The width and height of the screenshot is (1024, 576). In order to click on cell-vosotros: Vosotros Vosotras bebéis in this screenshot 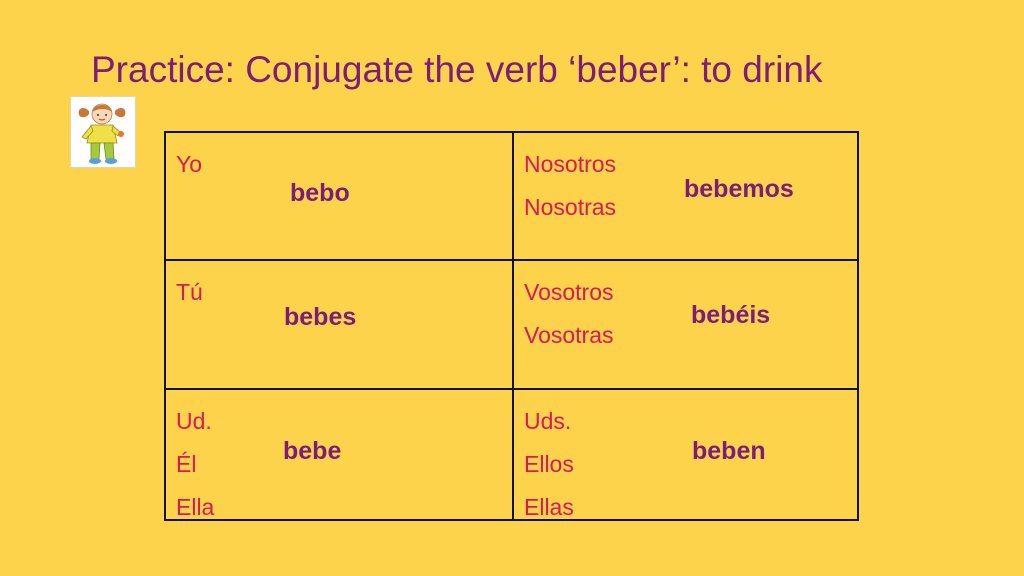, I will do `click(685, 325)`.